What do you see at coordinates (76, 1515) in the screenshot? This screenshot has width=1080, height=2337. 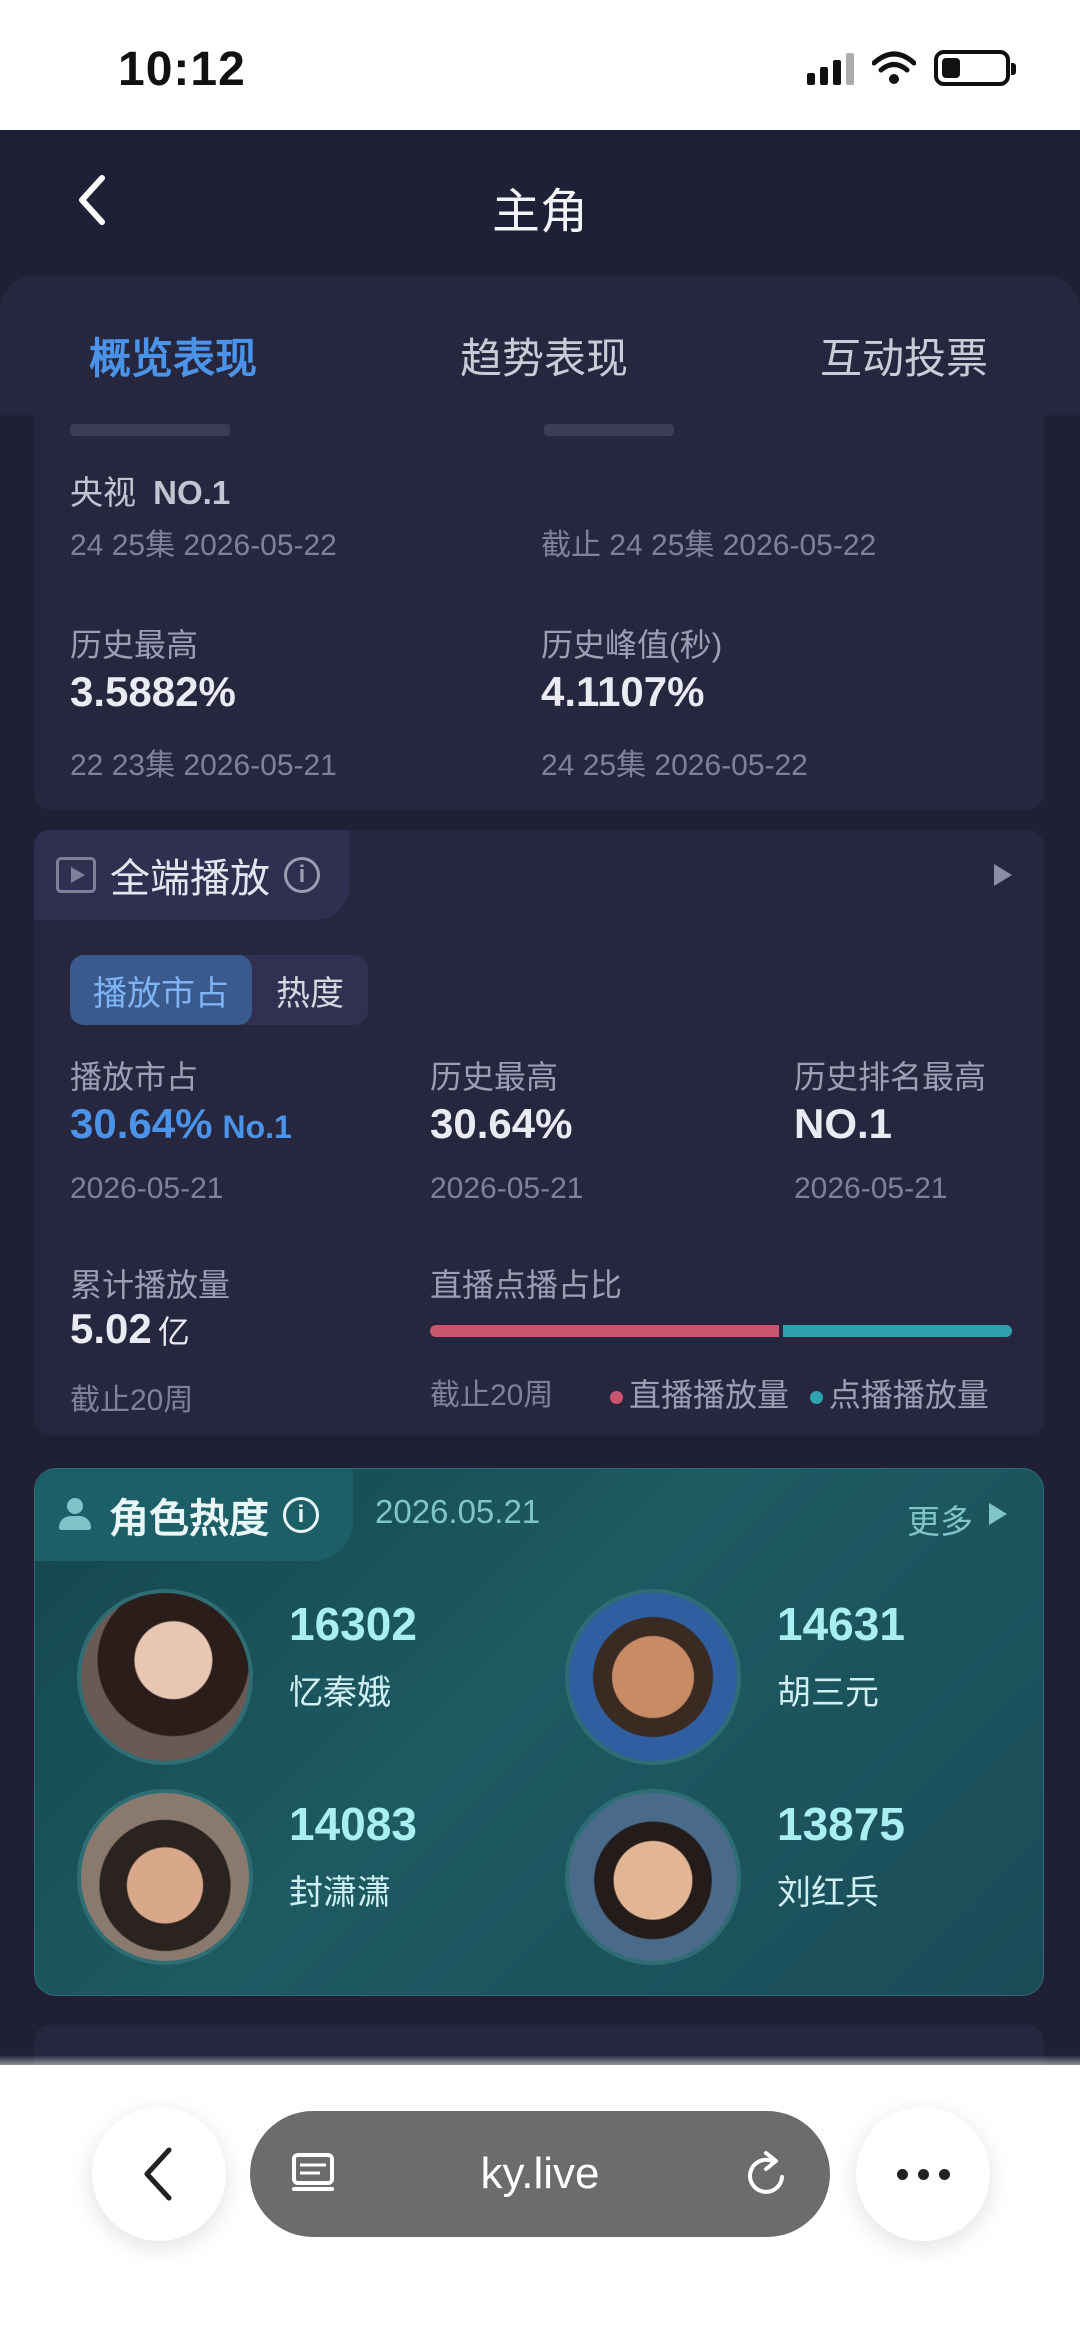 I see `people-icon` at bounding box center [76, 1515].